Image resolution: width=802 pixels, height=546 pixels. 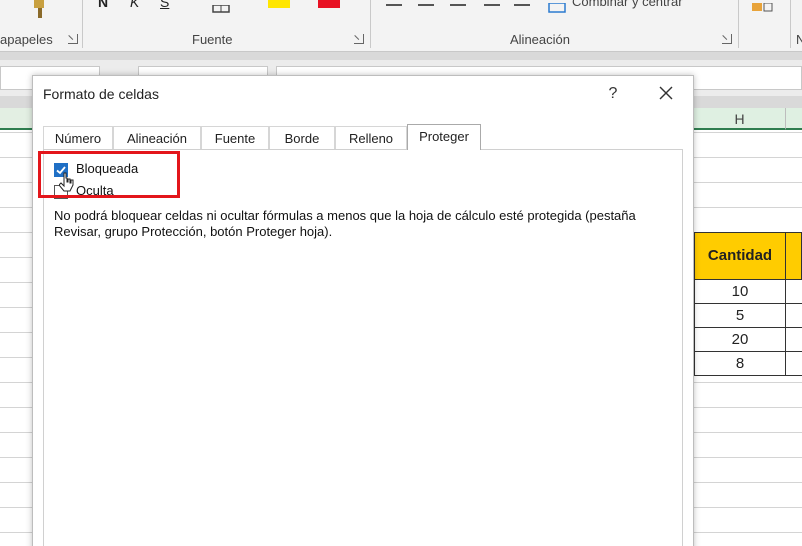 I want to click on tab-alineacion: Alineación, so click(x=157, y=138).